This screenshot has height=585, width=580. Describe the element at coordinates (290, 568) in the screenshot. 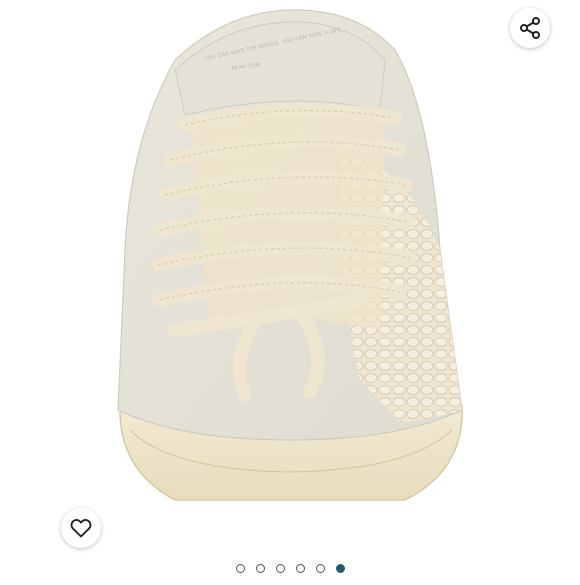

I see `carousel-indicator` at that location.